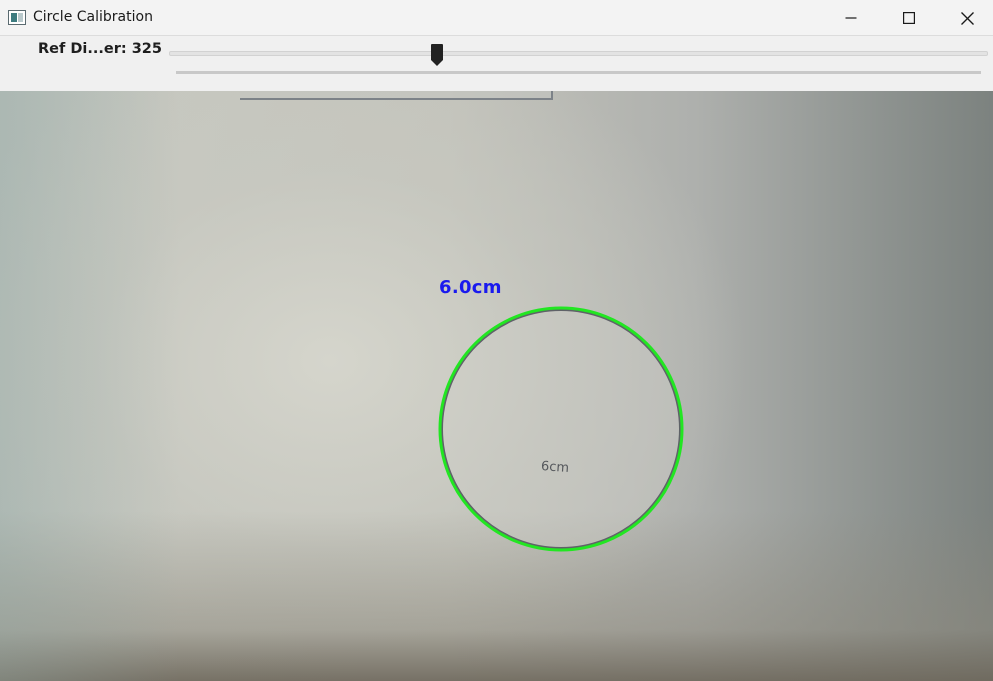  I want to click on minimize-icon, so click(851, 18).